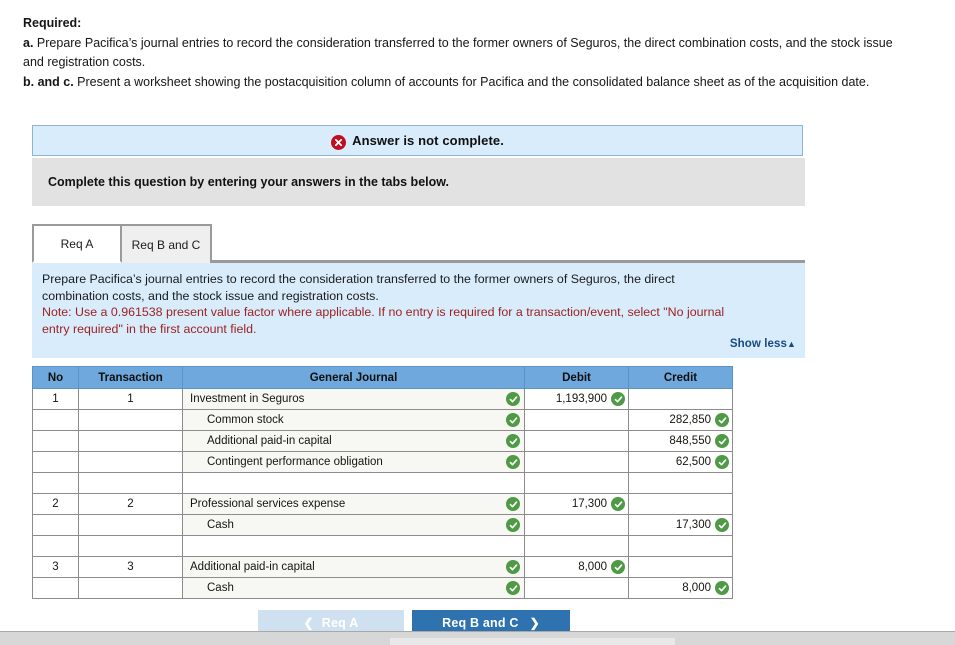  I want to click on table-row: 2 2 Professional services expense 17,300, so click(382, 504).